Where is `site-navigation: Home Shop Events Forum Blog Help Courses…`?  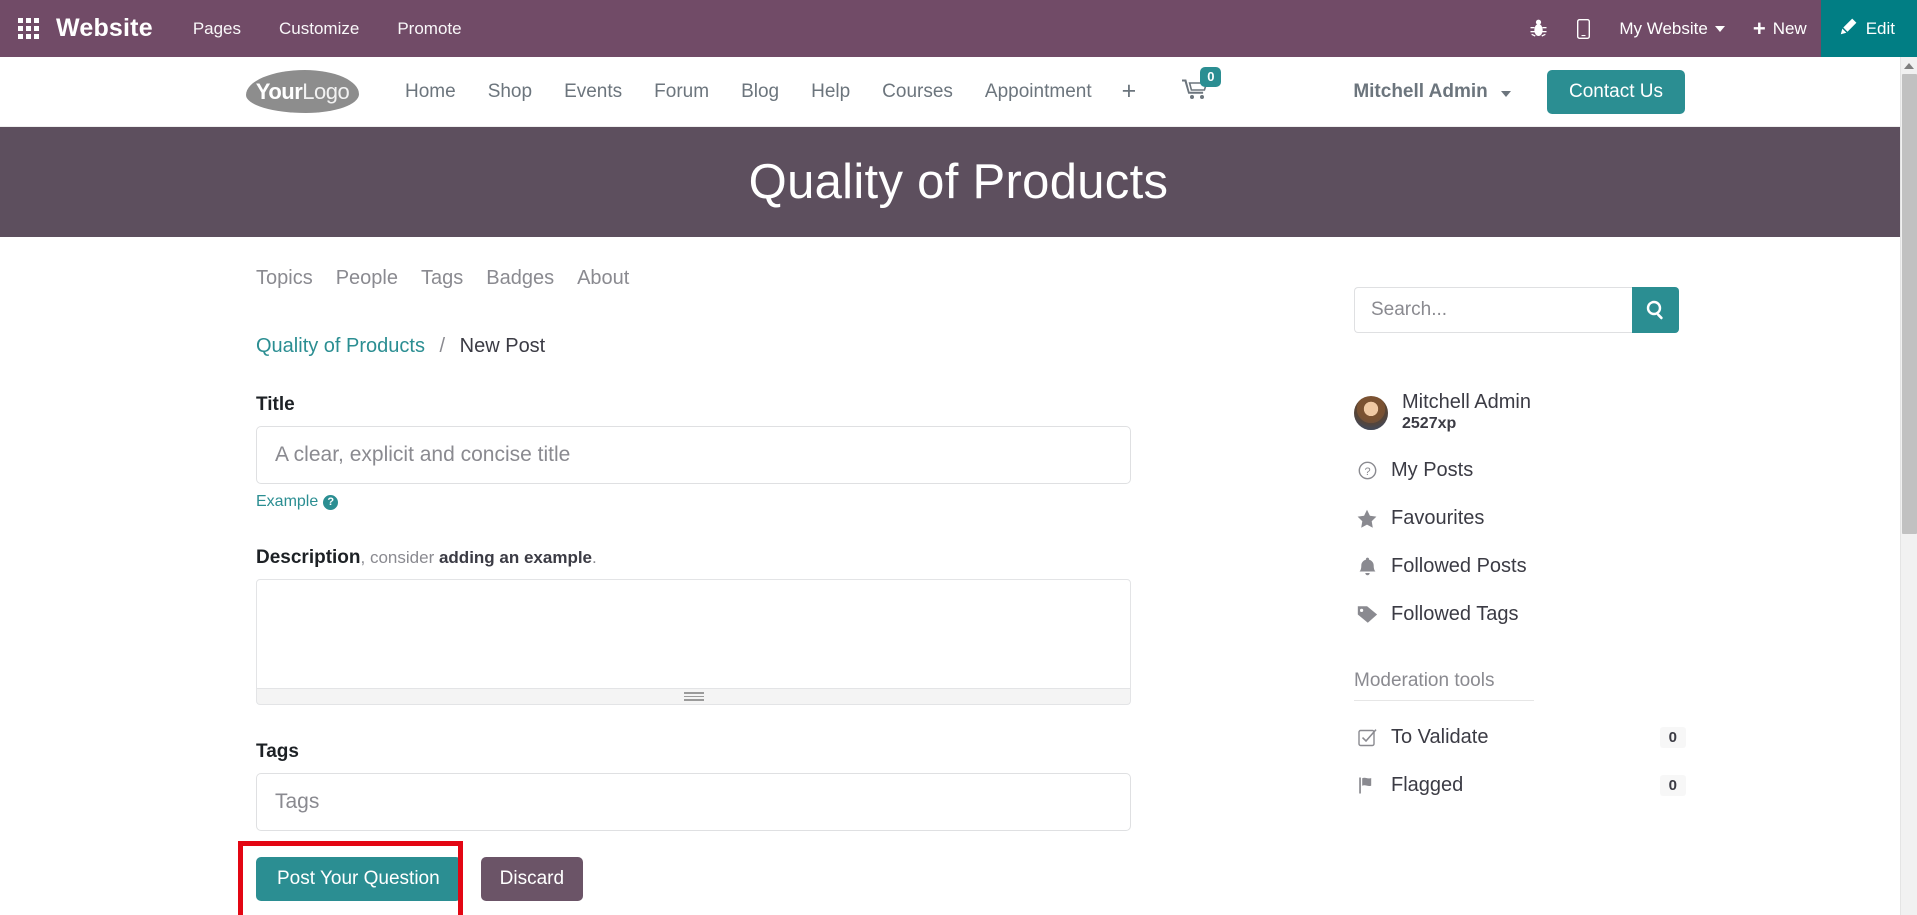
site-navigation: Home Shop Events Forum Blog Help Courses… is located at coordinates (805, 86).